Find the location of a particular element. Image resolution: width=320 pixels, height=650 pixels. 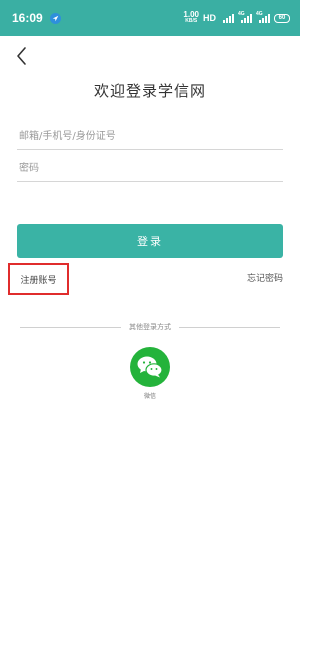

password-input is located at coordinates (150, 168).